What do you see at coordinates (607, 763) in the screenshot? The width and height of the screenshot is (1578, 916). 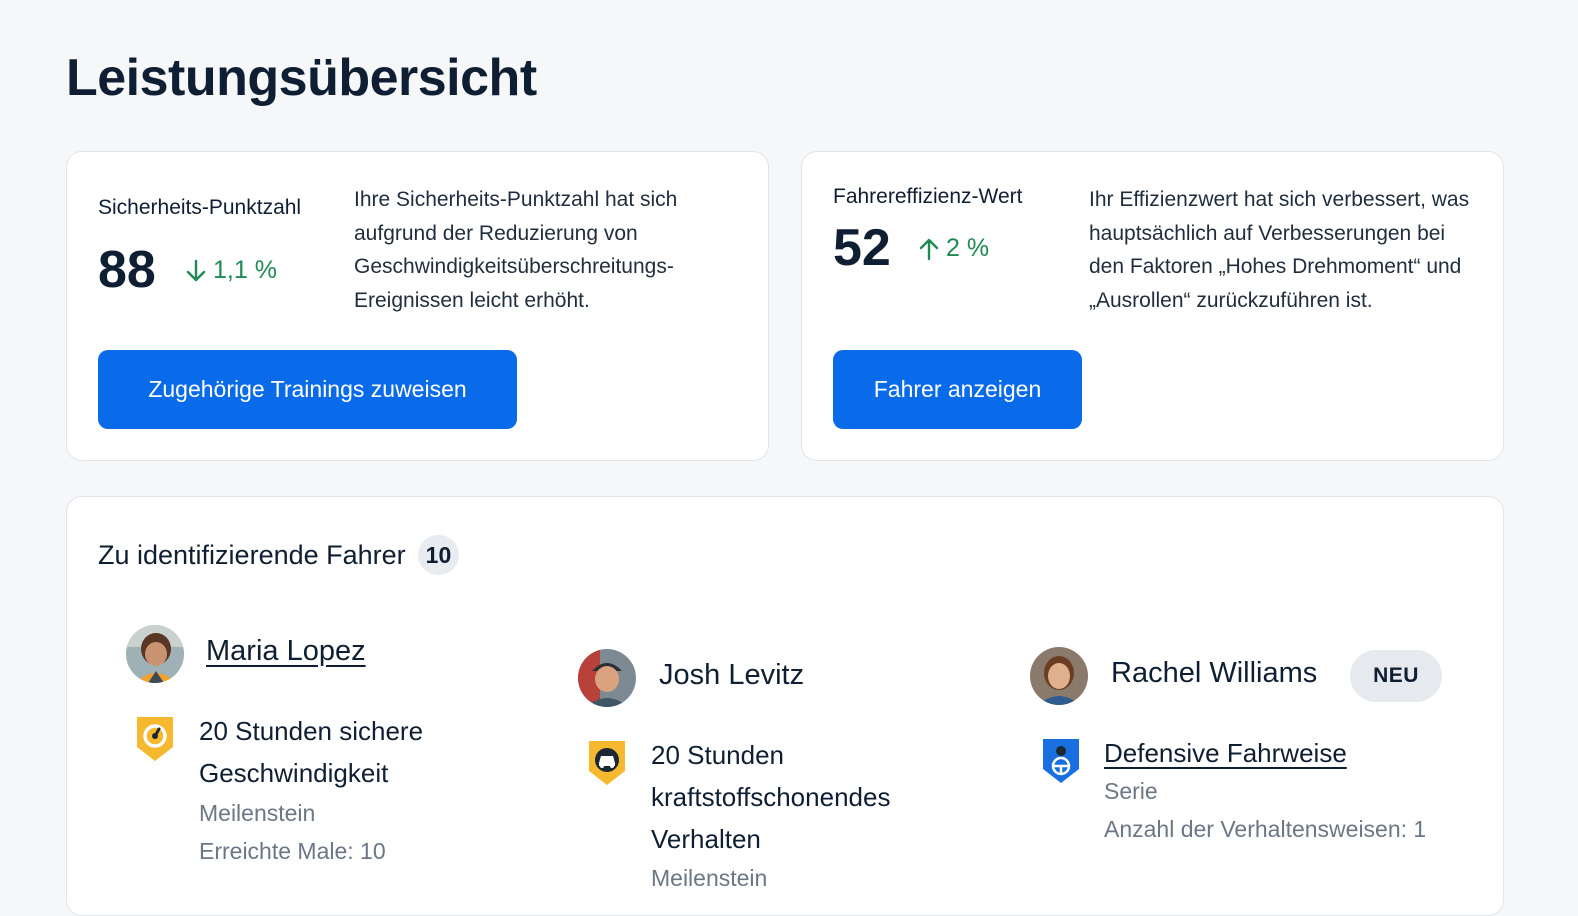 I see `car-badge-icon` at bounding box center [607, 763].